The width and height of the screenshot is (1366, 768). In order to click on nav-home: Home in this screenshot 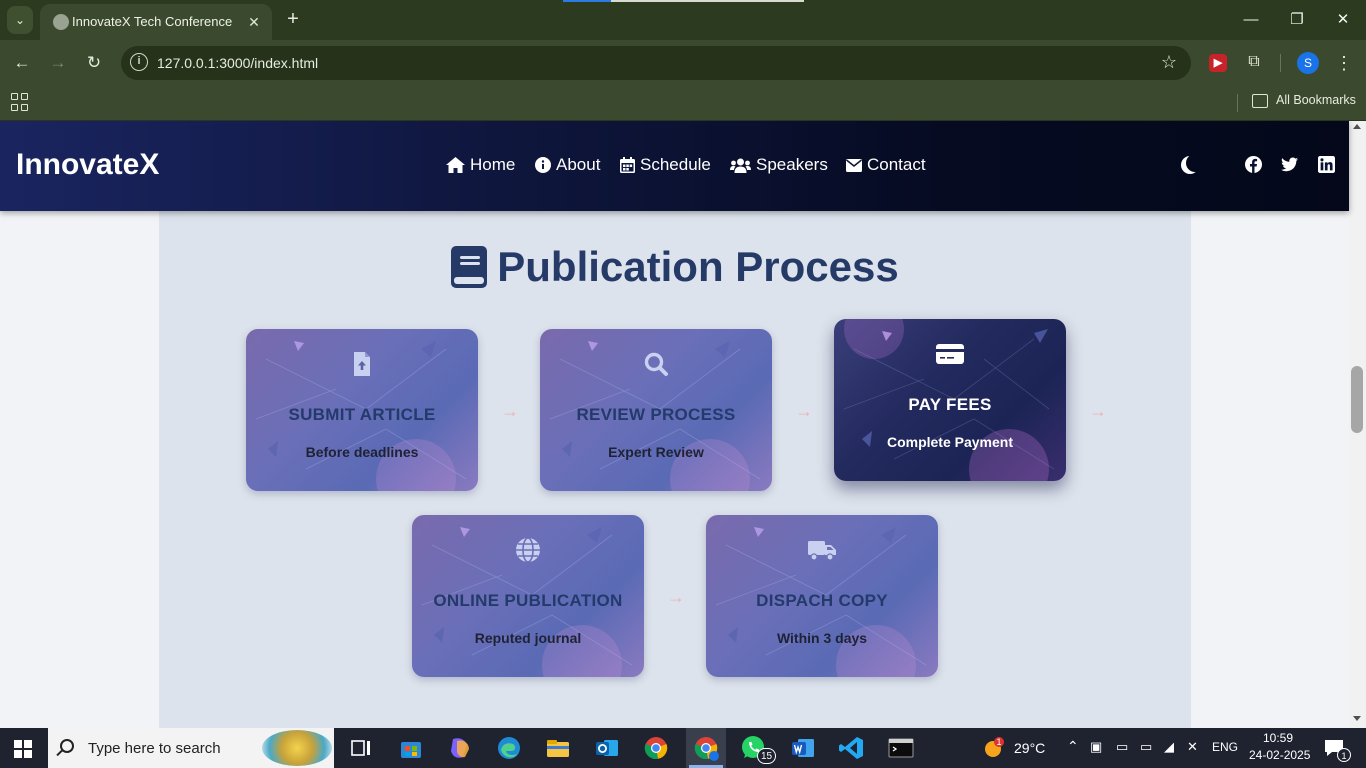, I will do `click(480, 165)`.